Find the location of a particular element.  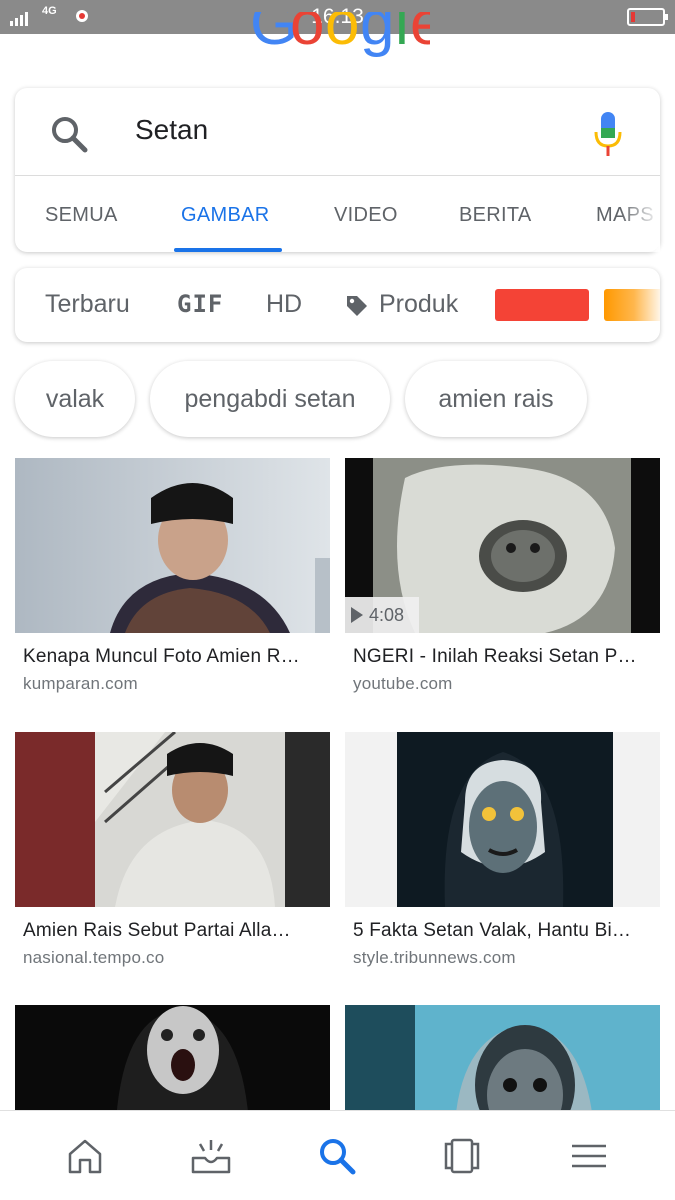

search-box: Setan is located at coordinates (337, 132).